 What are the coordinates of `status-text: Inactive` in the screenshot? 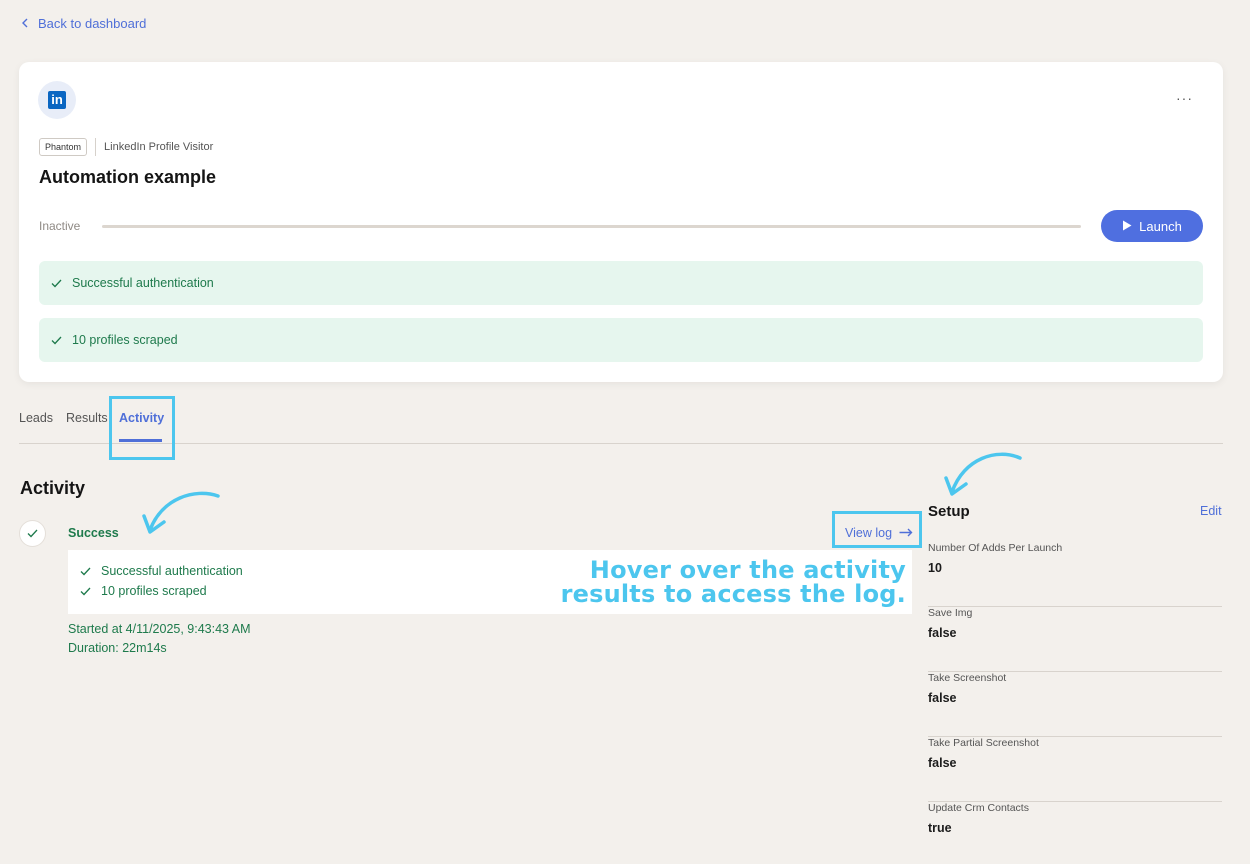 It's located at (60, 226).